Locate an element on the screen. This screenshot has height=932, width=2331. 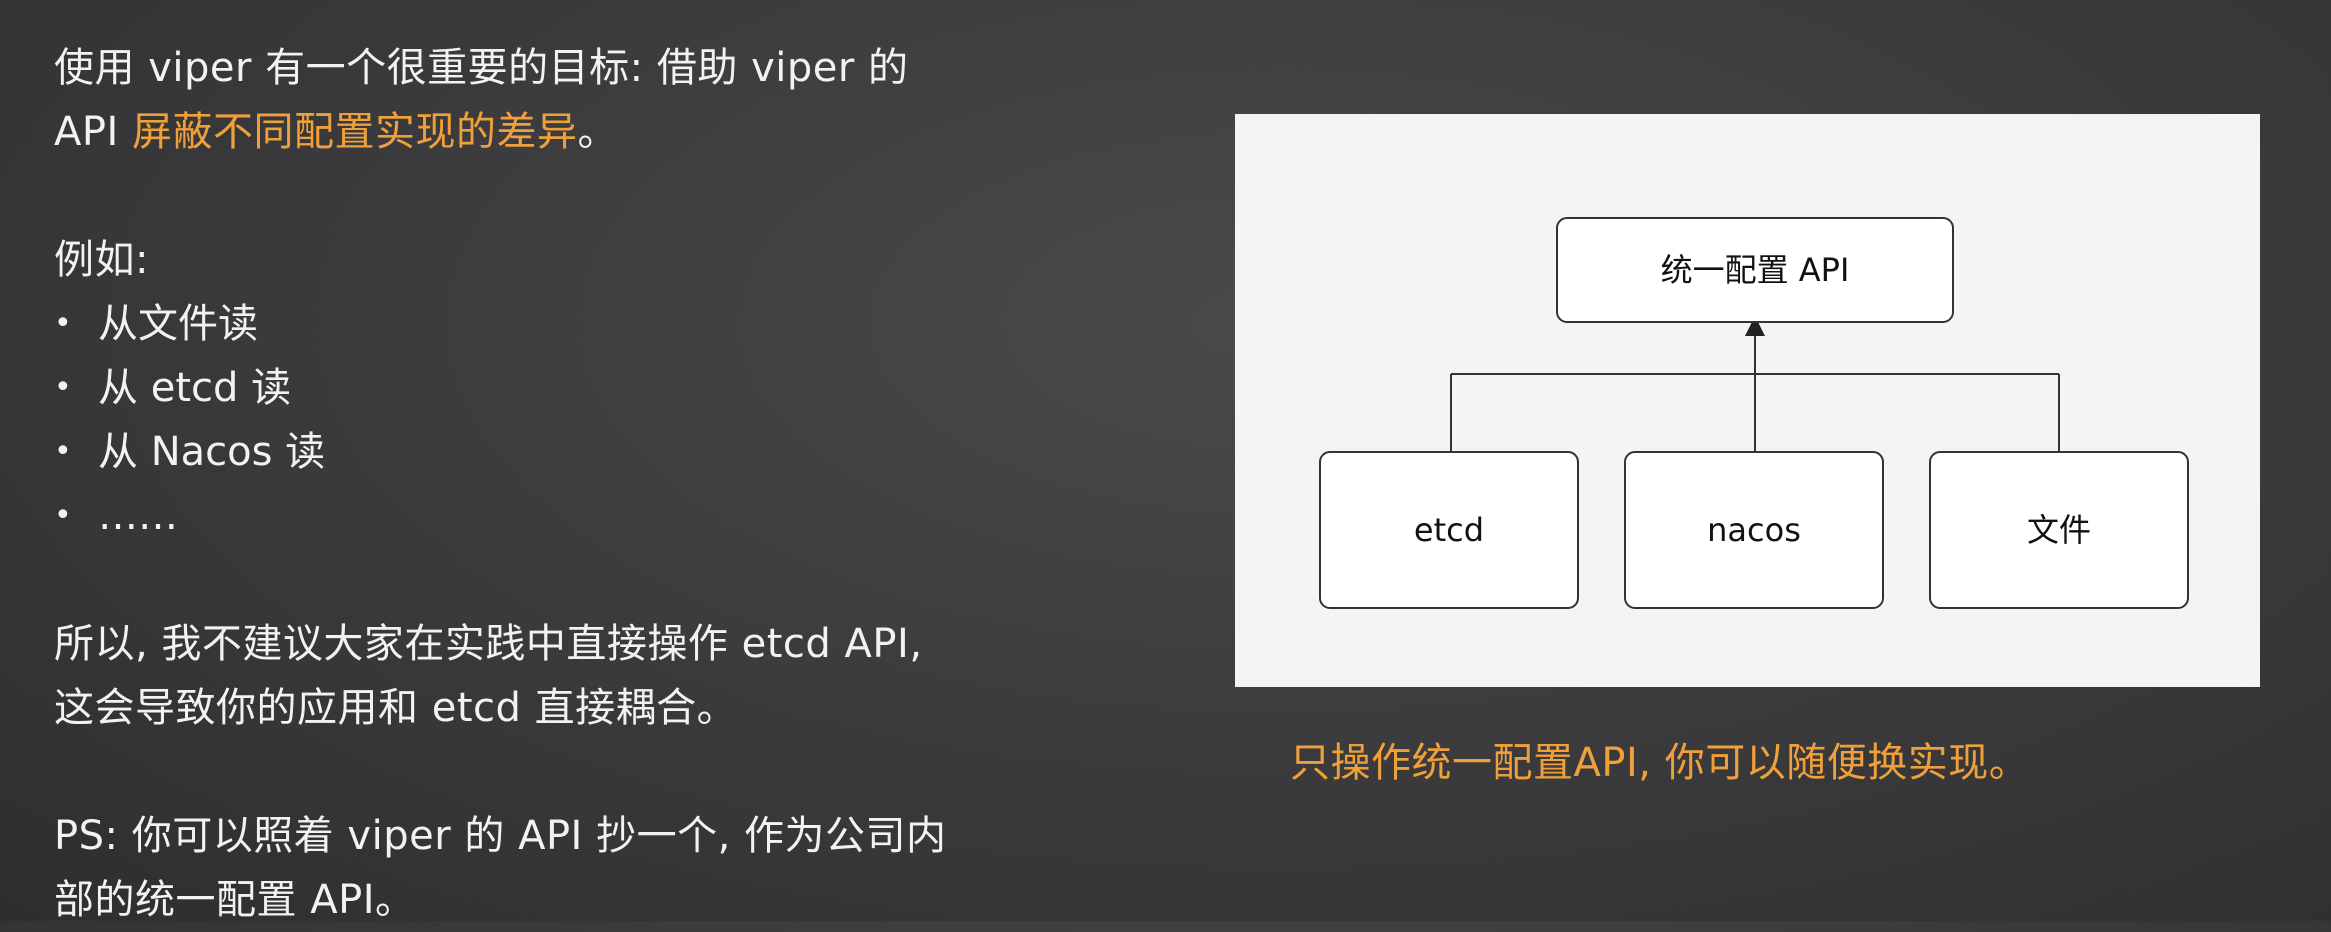
ps-line-2: 部的统一配置 API。 is located at coordinates (235, 900).